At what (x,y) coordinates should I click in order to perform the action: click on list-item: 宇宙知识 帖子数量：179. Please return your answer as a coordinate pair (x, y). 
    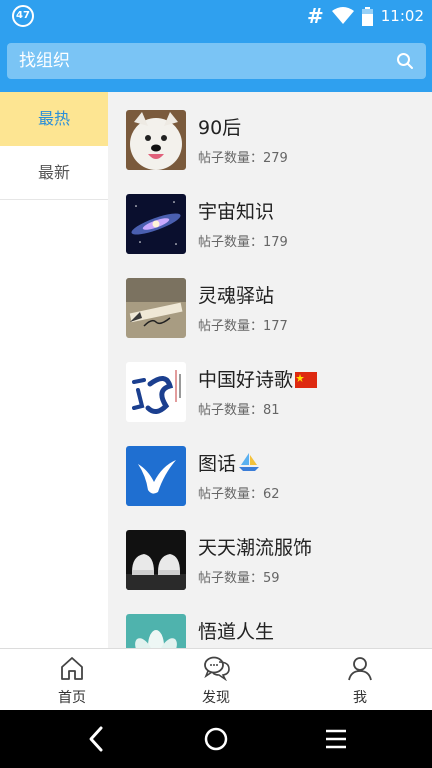
    Looking at the image, I should click on (270, 218).